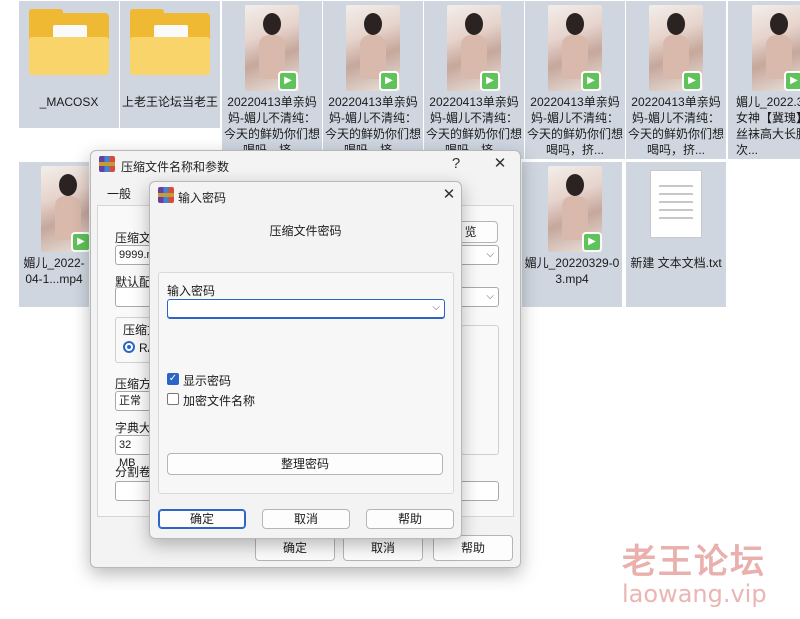 This screenshot has height=619, width=800. I want to click on password-heading: 压缩文件密码, so click(305, 231).